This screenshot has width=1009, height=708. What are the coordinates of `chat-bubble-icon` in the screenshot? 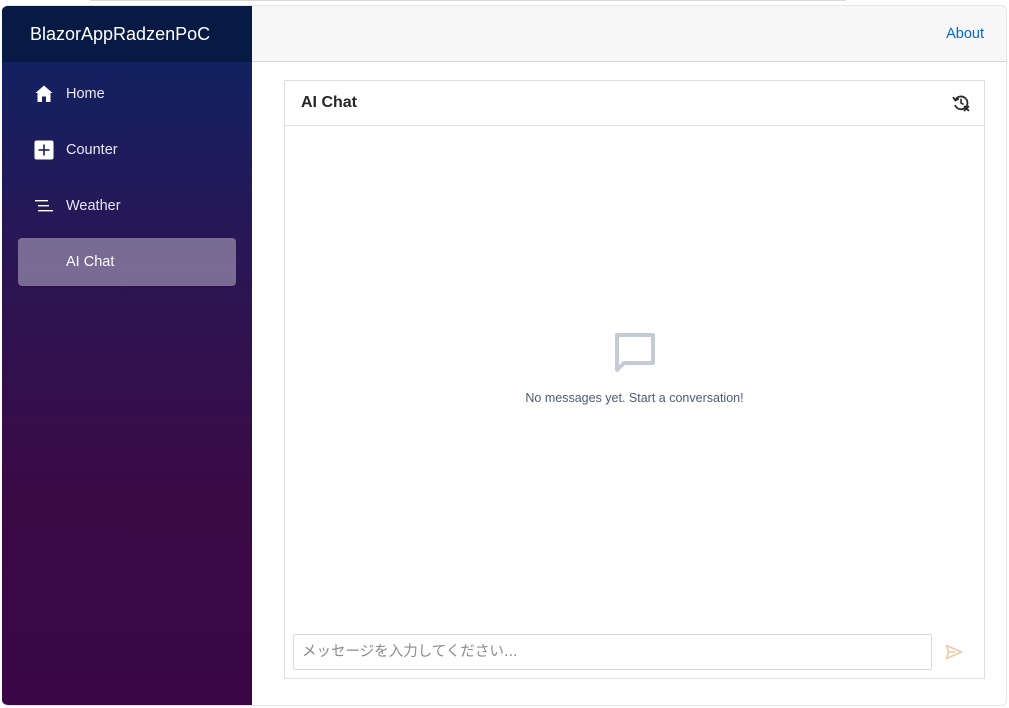 It's located at (634, 352).